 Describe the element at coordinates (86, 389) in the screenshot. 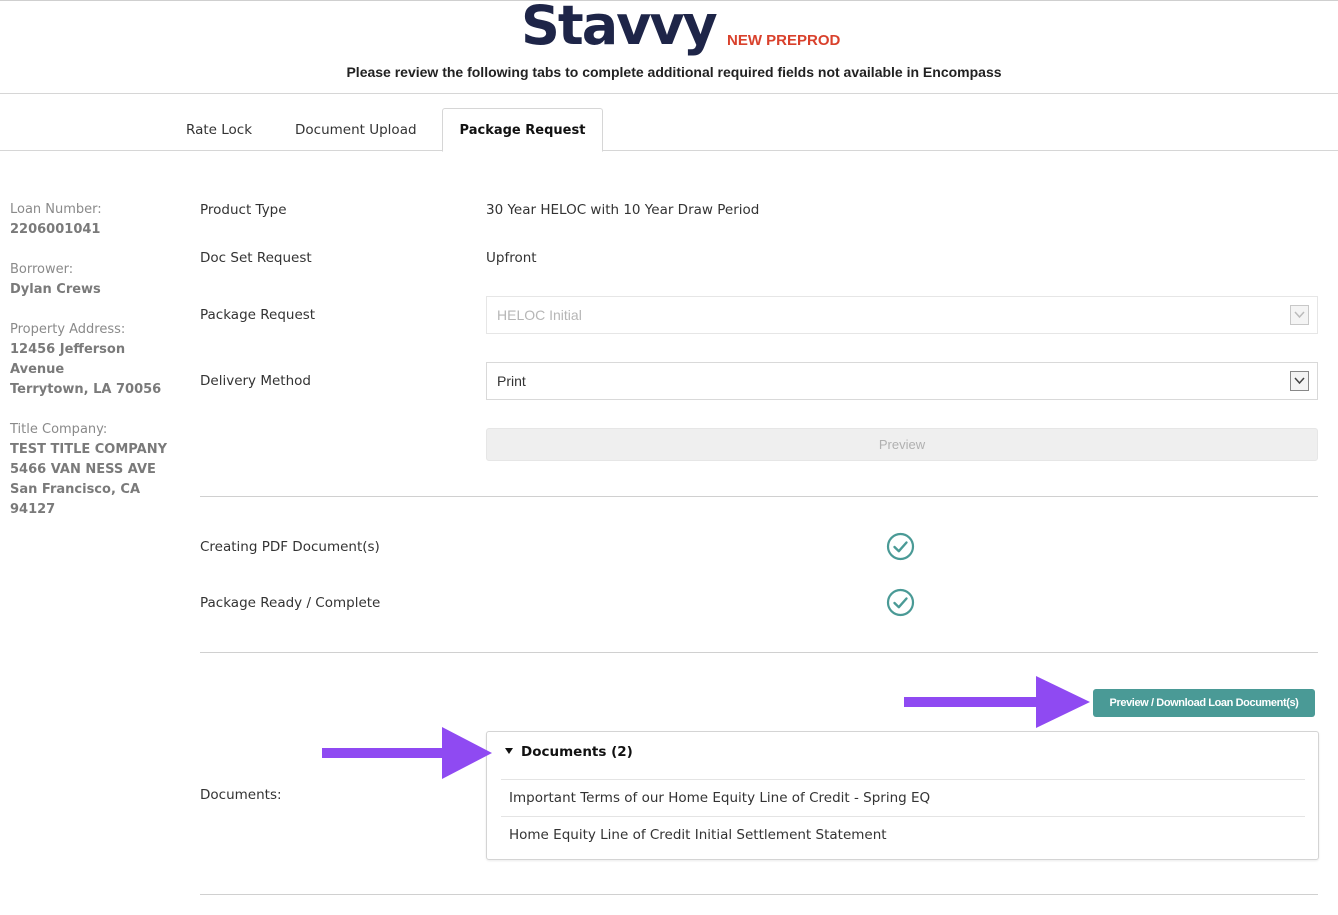

I see `property-address-line3: Terrytown, LA 70056` at that location.